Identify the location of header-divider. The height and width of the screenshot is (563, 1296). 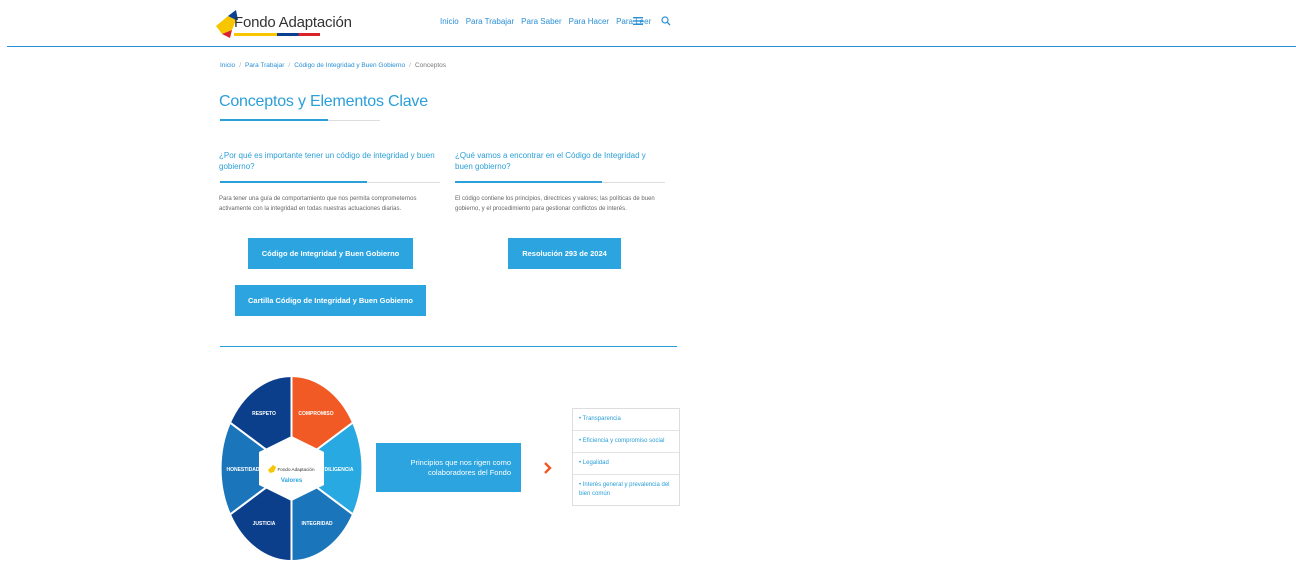
(651, 46).